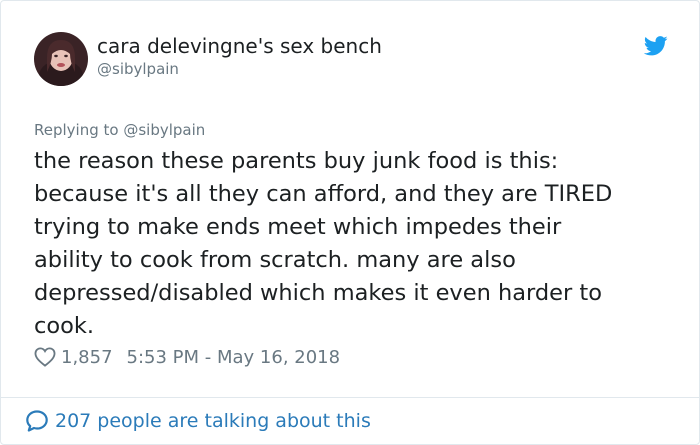 The image size is (700, 445). What do you see at coordinates (138, 69) in the screenshot?
I see `user-handle: @sibylpain` at bounding box center [138, 69].